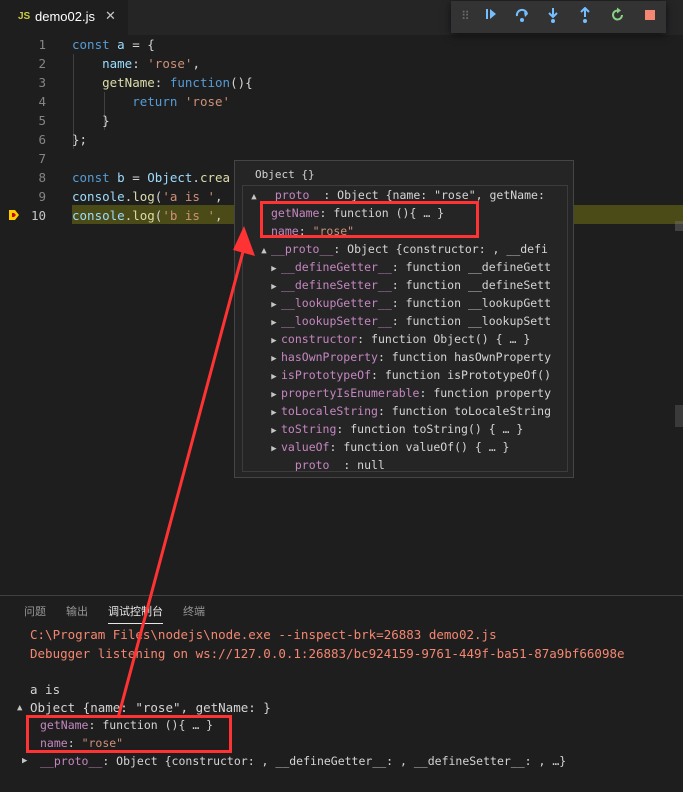 This screenshot has width=683, height=792. I want to click on code-line: };, so click(80, 139).